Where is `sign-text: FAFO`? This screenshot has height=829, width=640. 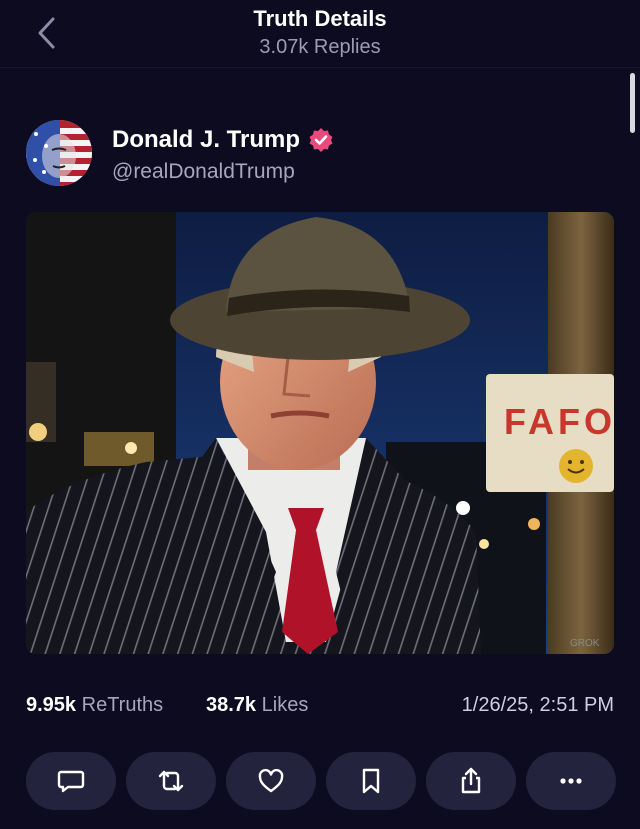
sign-text: FAFO is located at coordinates (559, 421).